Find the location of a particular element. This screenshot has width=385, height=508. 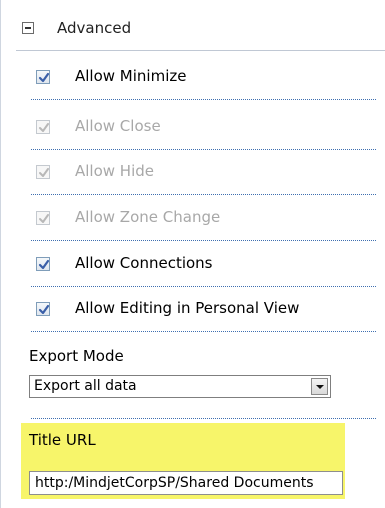

allow-editing-personal-view-checkbox is located at coordinates (43, 309).